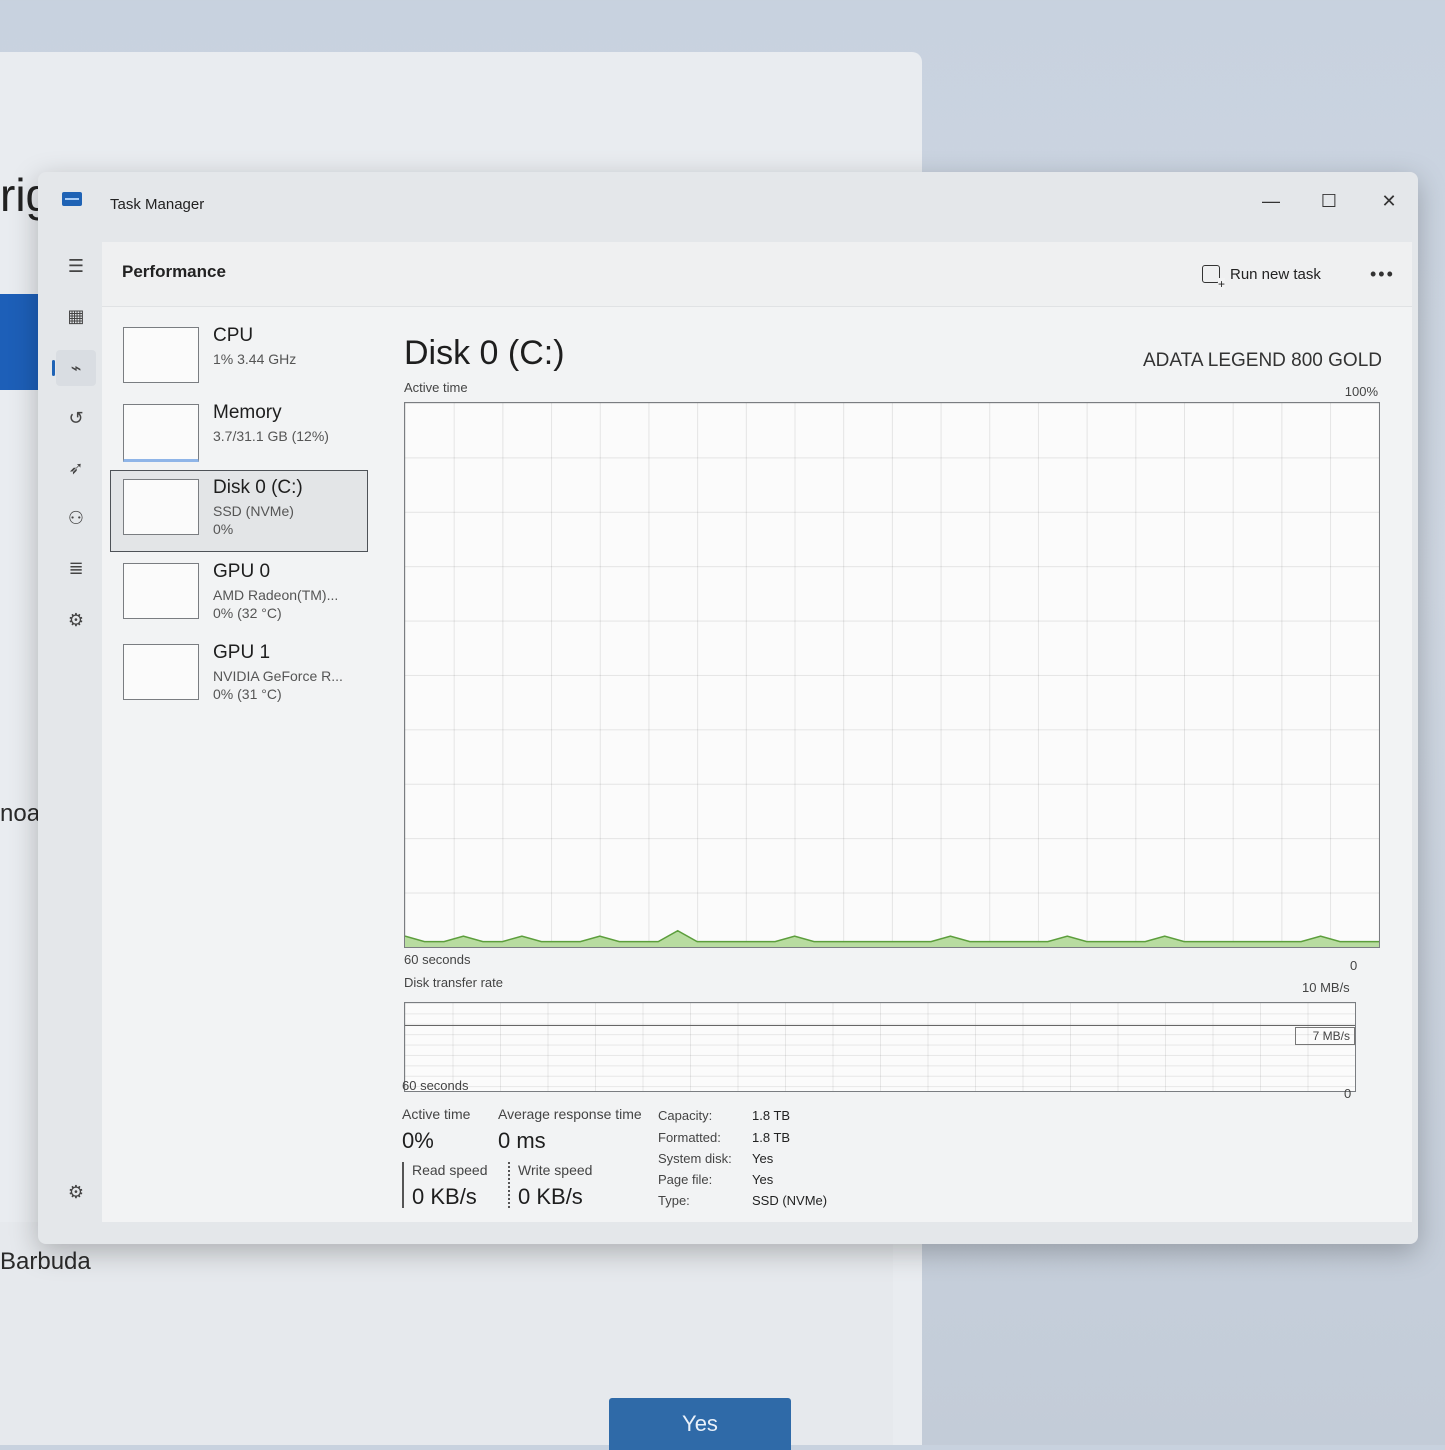 The height and width of the screenshot is (1450, 1445). Describe the element at coordinates (444, 1196) in the screenshot. I see `read-speed-value: 0 KB/s` at that location.